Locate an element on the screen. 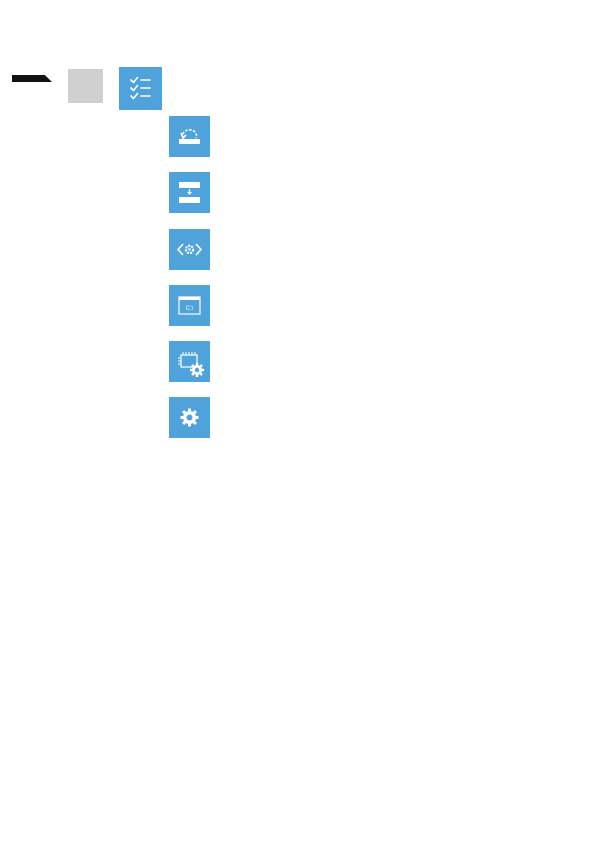  section-marker is located at coordinates (32, 78).